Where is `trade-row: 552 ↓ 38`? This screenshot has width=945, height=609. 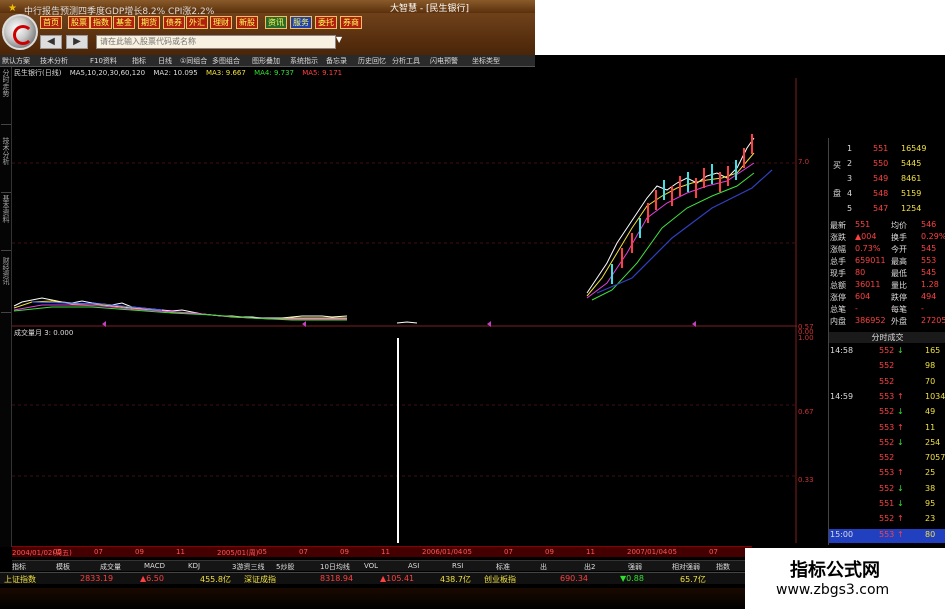
trade-row: 552 ↓ 38 is located at coordinates (887, 490).